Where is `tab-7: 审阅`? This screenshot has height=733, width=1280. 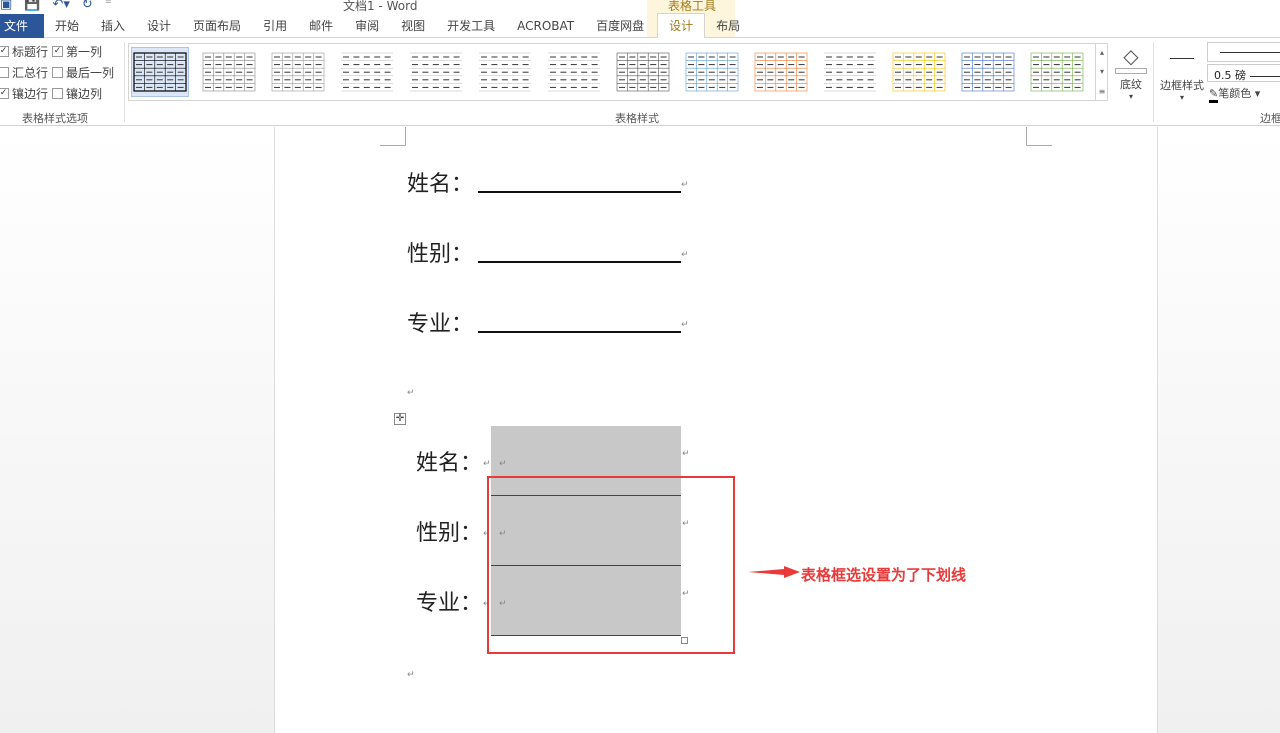
tab-7: 审阅 is located at coordinates (367, 26).